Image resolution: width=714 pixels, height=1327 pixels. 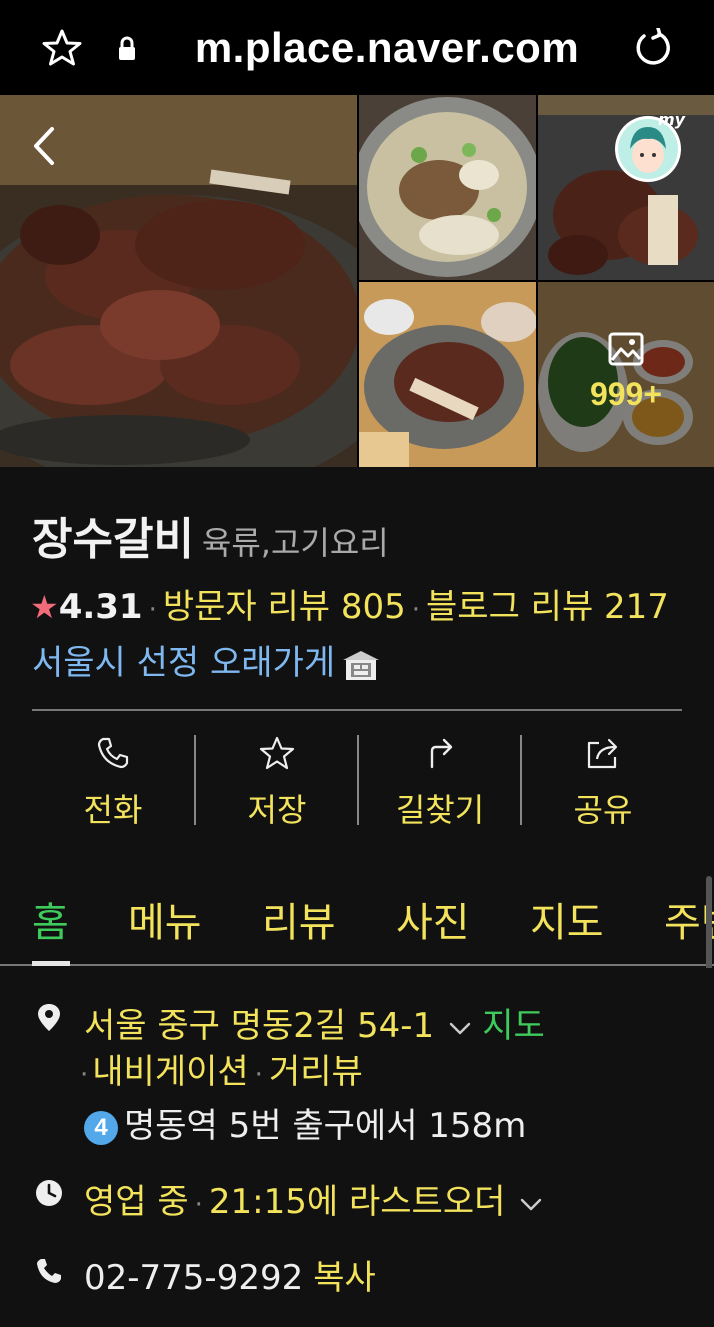 What do you see at coordinates (136, 1202) in the screenshot?
I see `hours-status: 영업 중` at bounding box center [136, 1202].